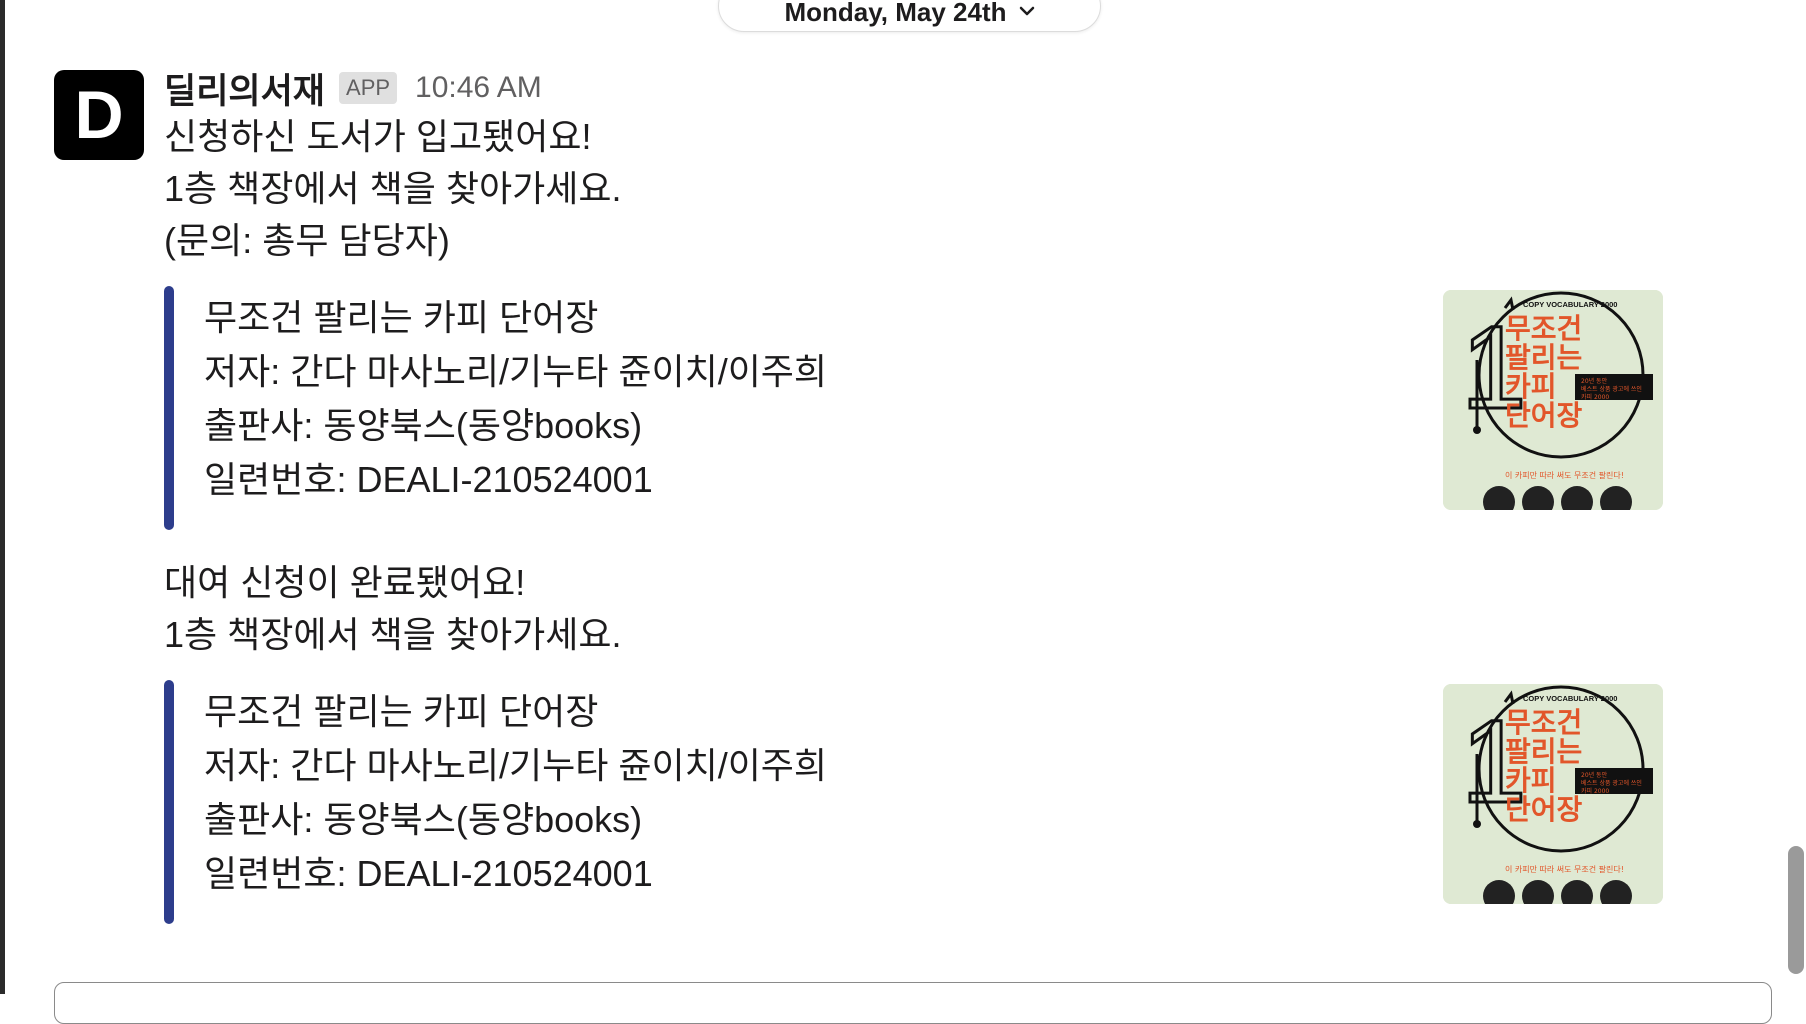  What do you see at coordinates (368, 88) in the screenshot?
I see `app-badge: APP` at bounding box center [368, 88].